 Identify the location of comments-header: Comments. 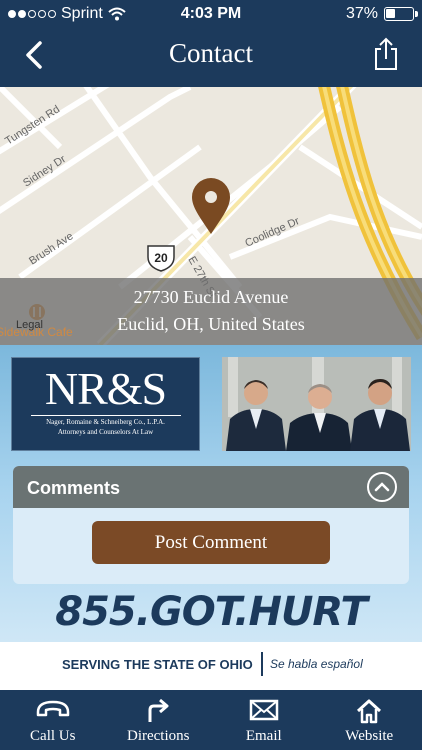
(211, 487).